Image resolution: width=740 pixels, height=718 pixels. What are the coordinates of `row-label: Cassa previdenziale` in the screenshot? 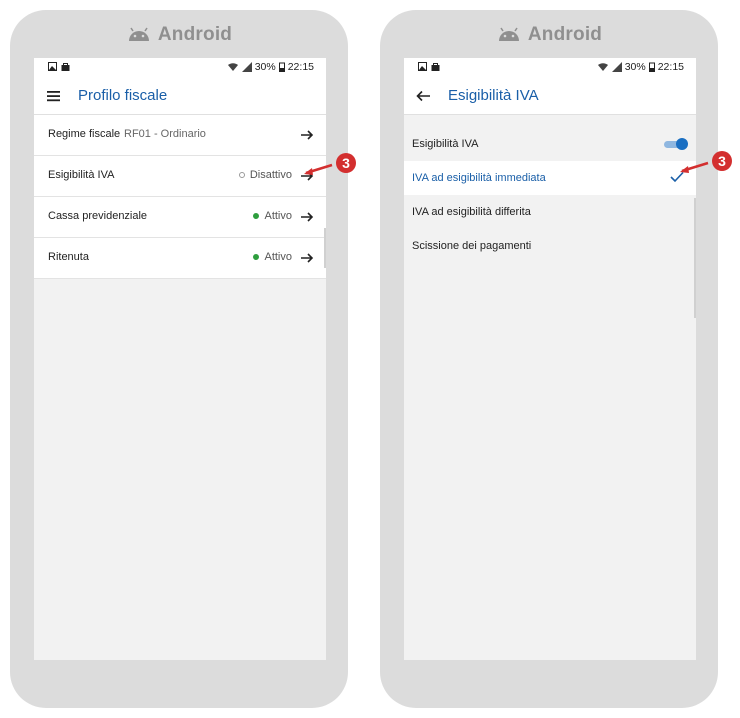 It's located at (98, 216).